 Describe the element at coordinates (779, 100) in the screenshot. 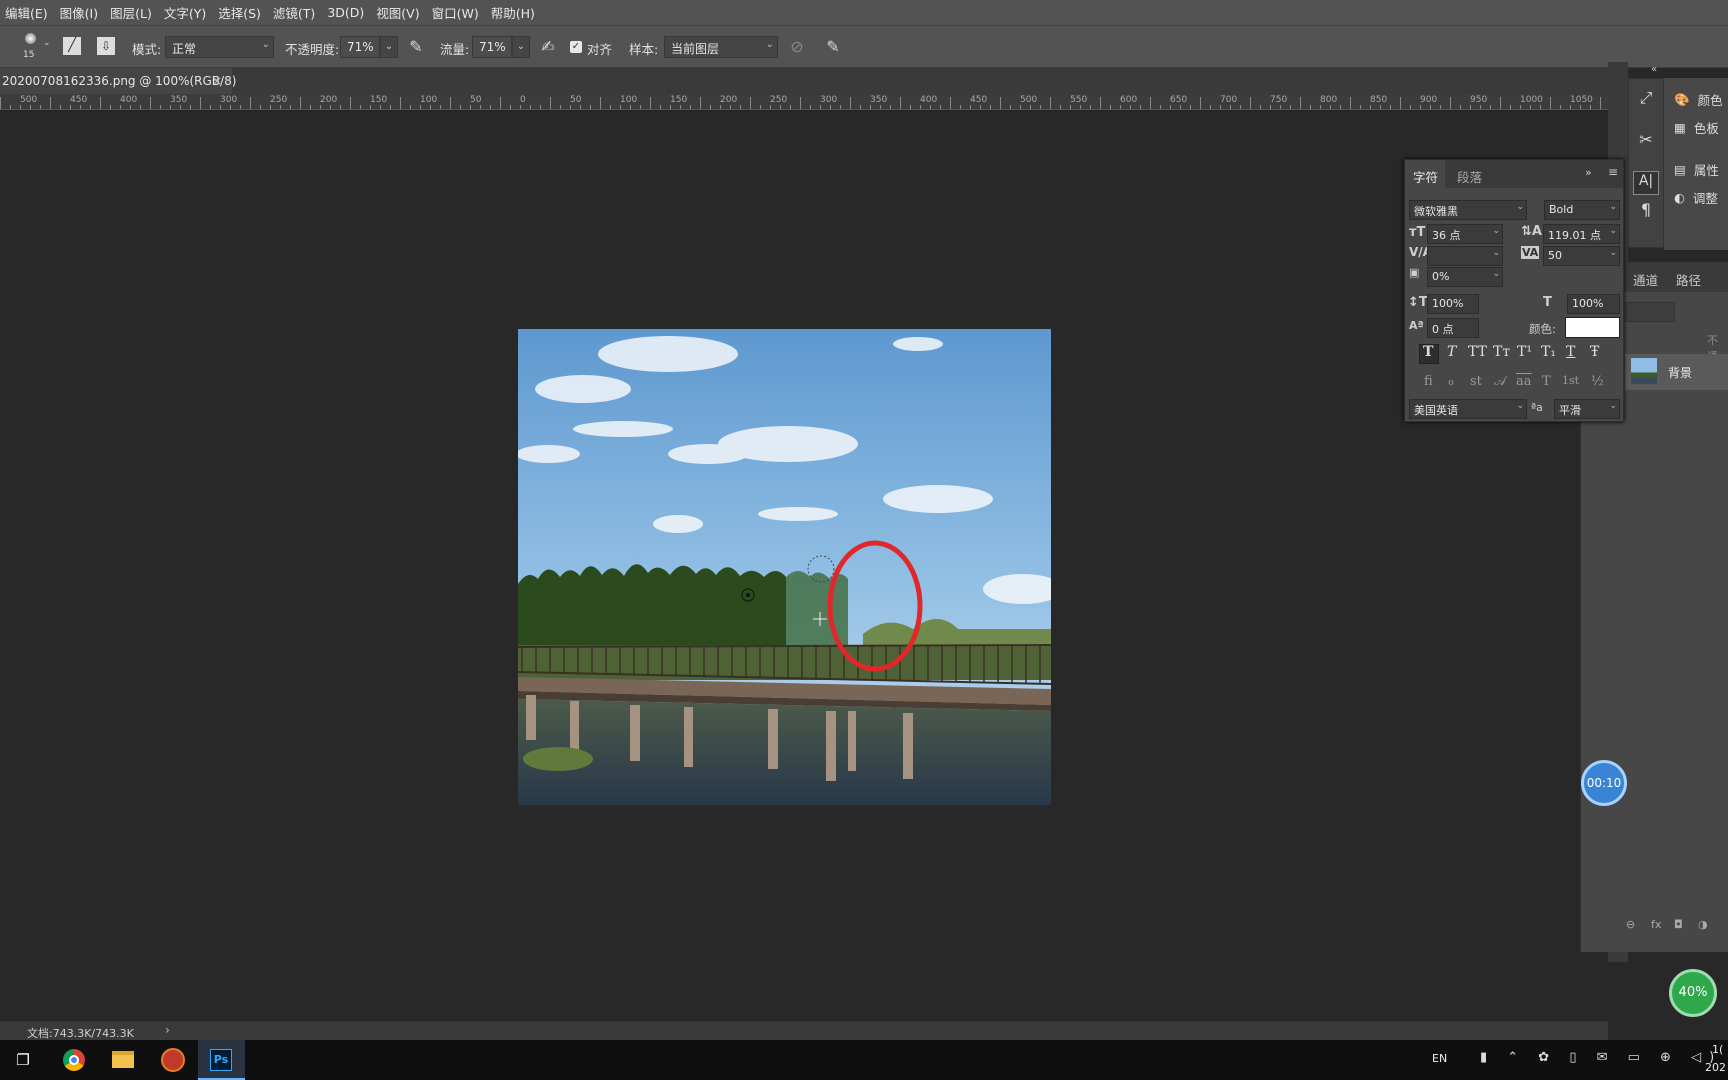

I see `ruler-label: 250` at that location.